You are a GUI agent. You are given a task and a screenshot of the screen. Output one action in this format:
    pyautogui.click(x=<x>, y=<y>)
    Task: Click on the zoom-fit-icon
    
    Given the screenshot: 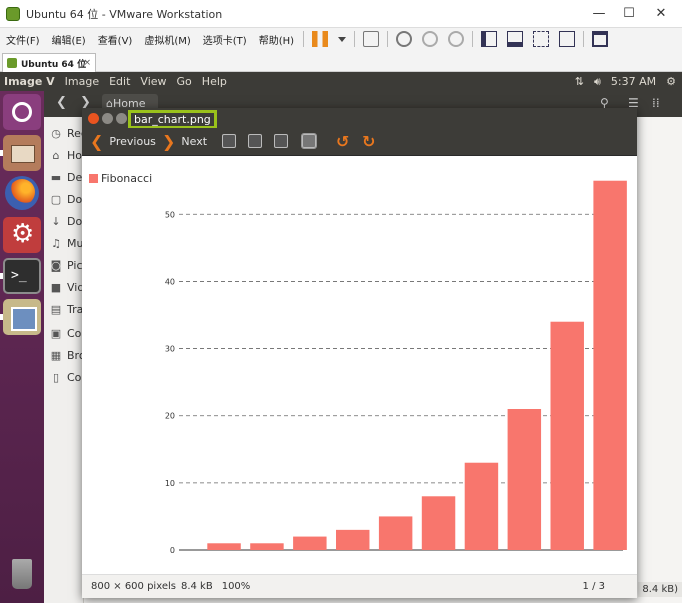 What is the action you would take?
    pyautogui.click(x=309, y=141)
    